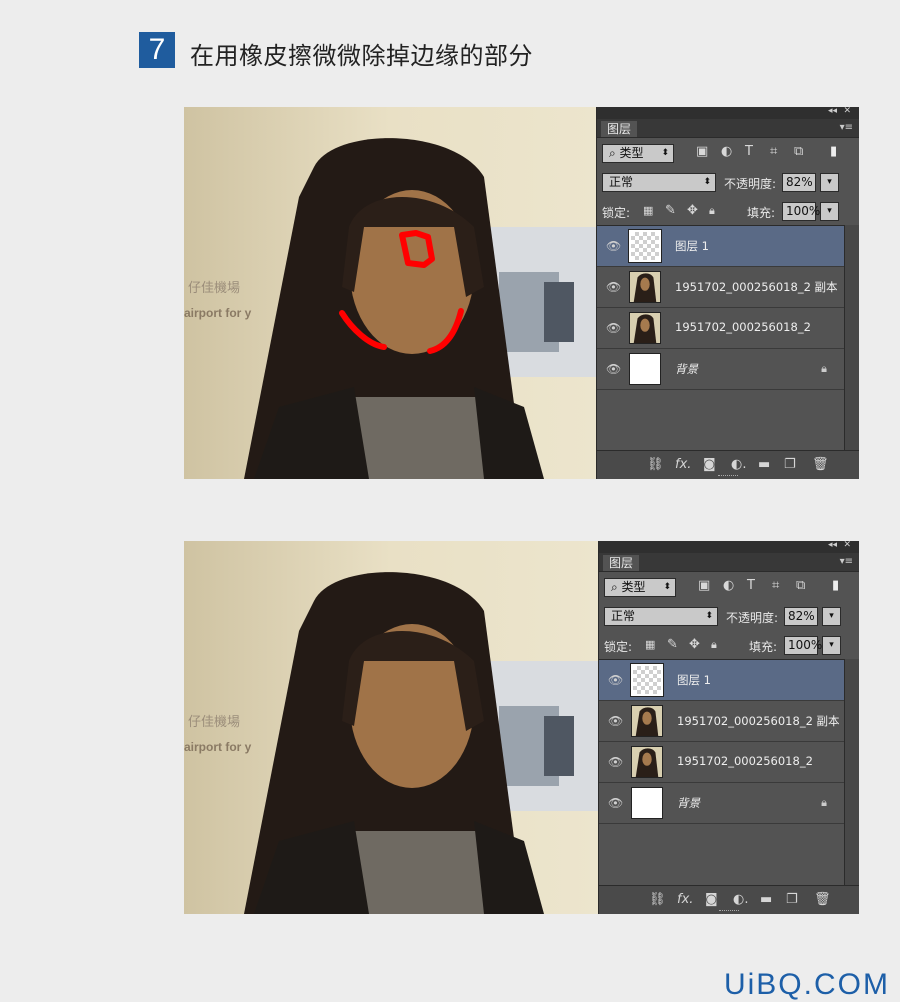  What do you see at coordinates (852, 984) in the screenshot?
I see `watermark-right: COM` at bounding box center [852, 984].